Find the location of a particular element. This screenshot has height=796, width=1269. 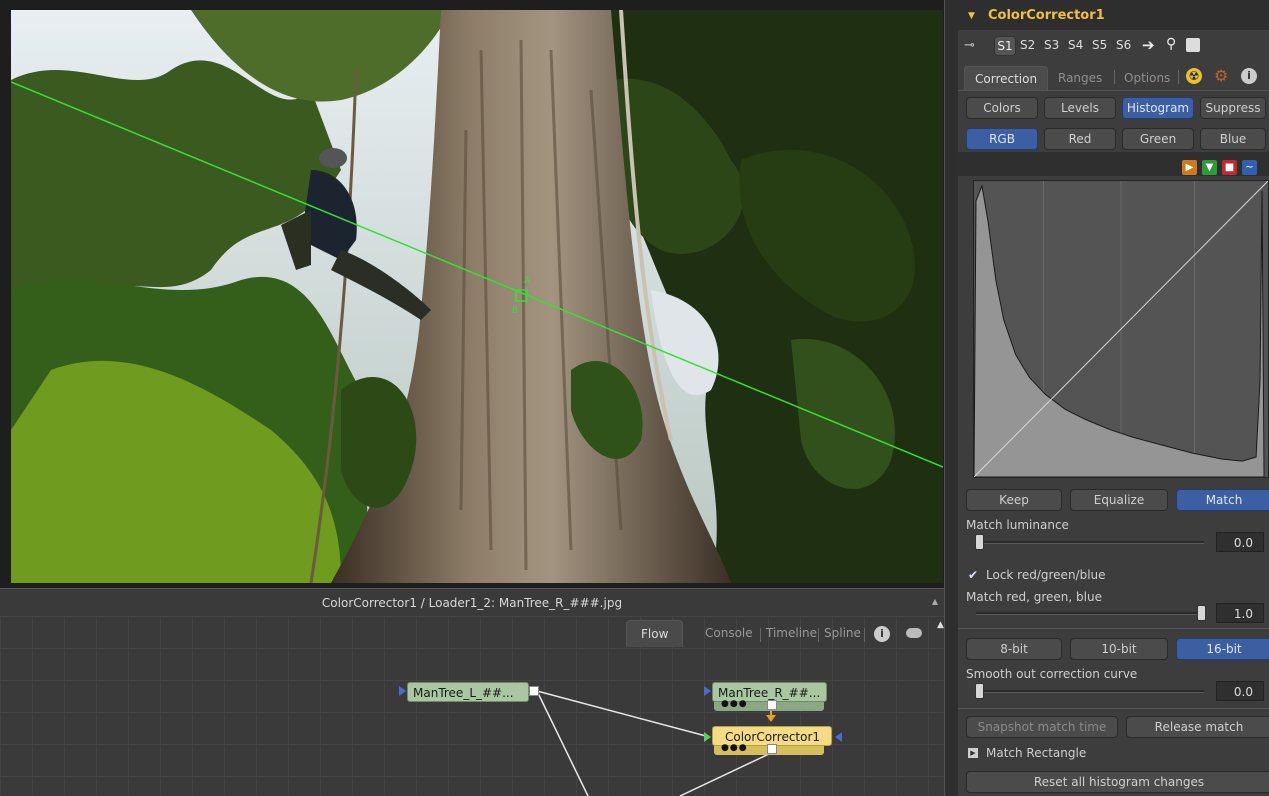

histogram-graph is located at coordinates (1121, 329).